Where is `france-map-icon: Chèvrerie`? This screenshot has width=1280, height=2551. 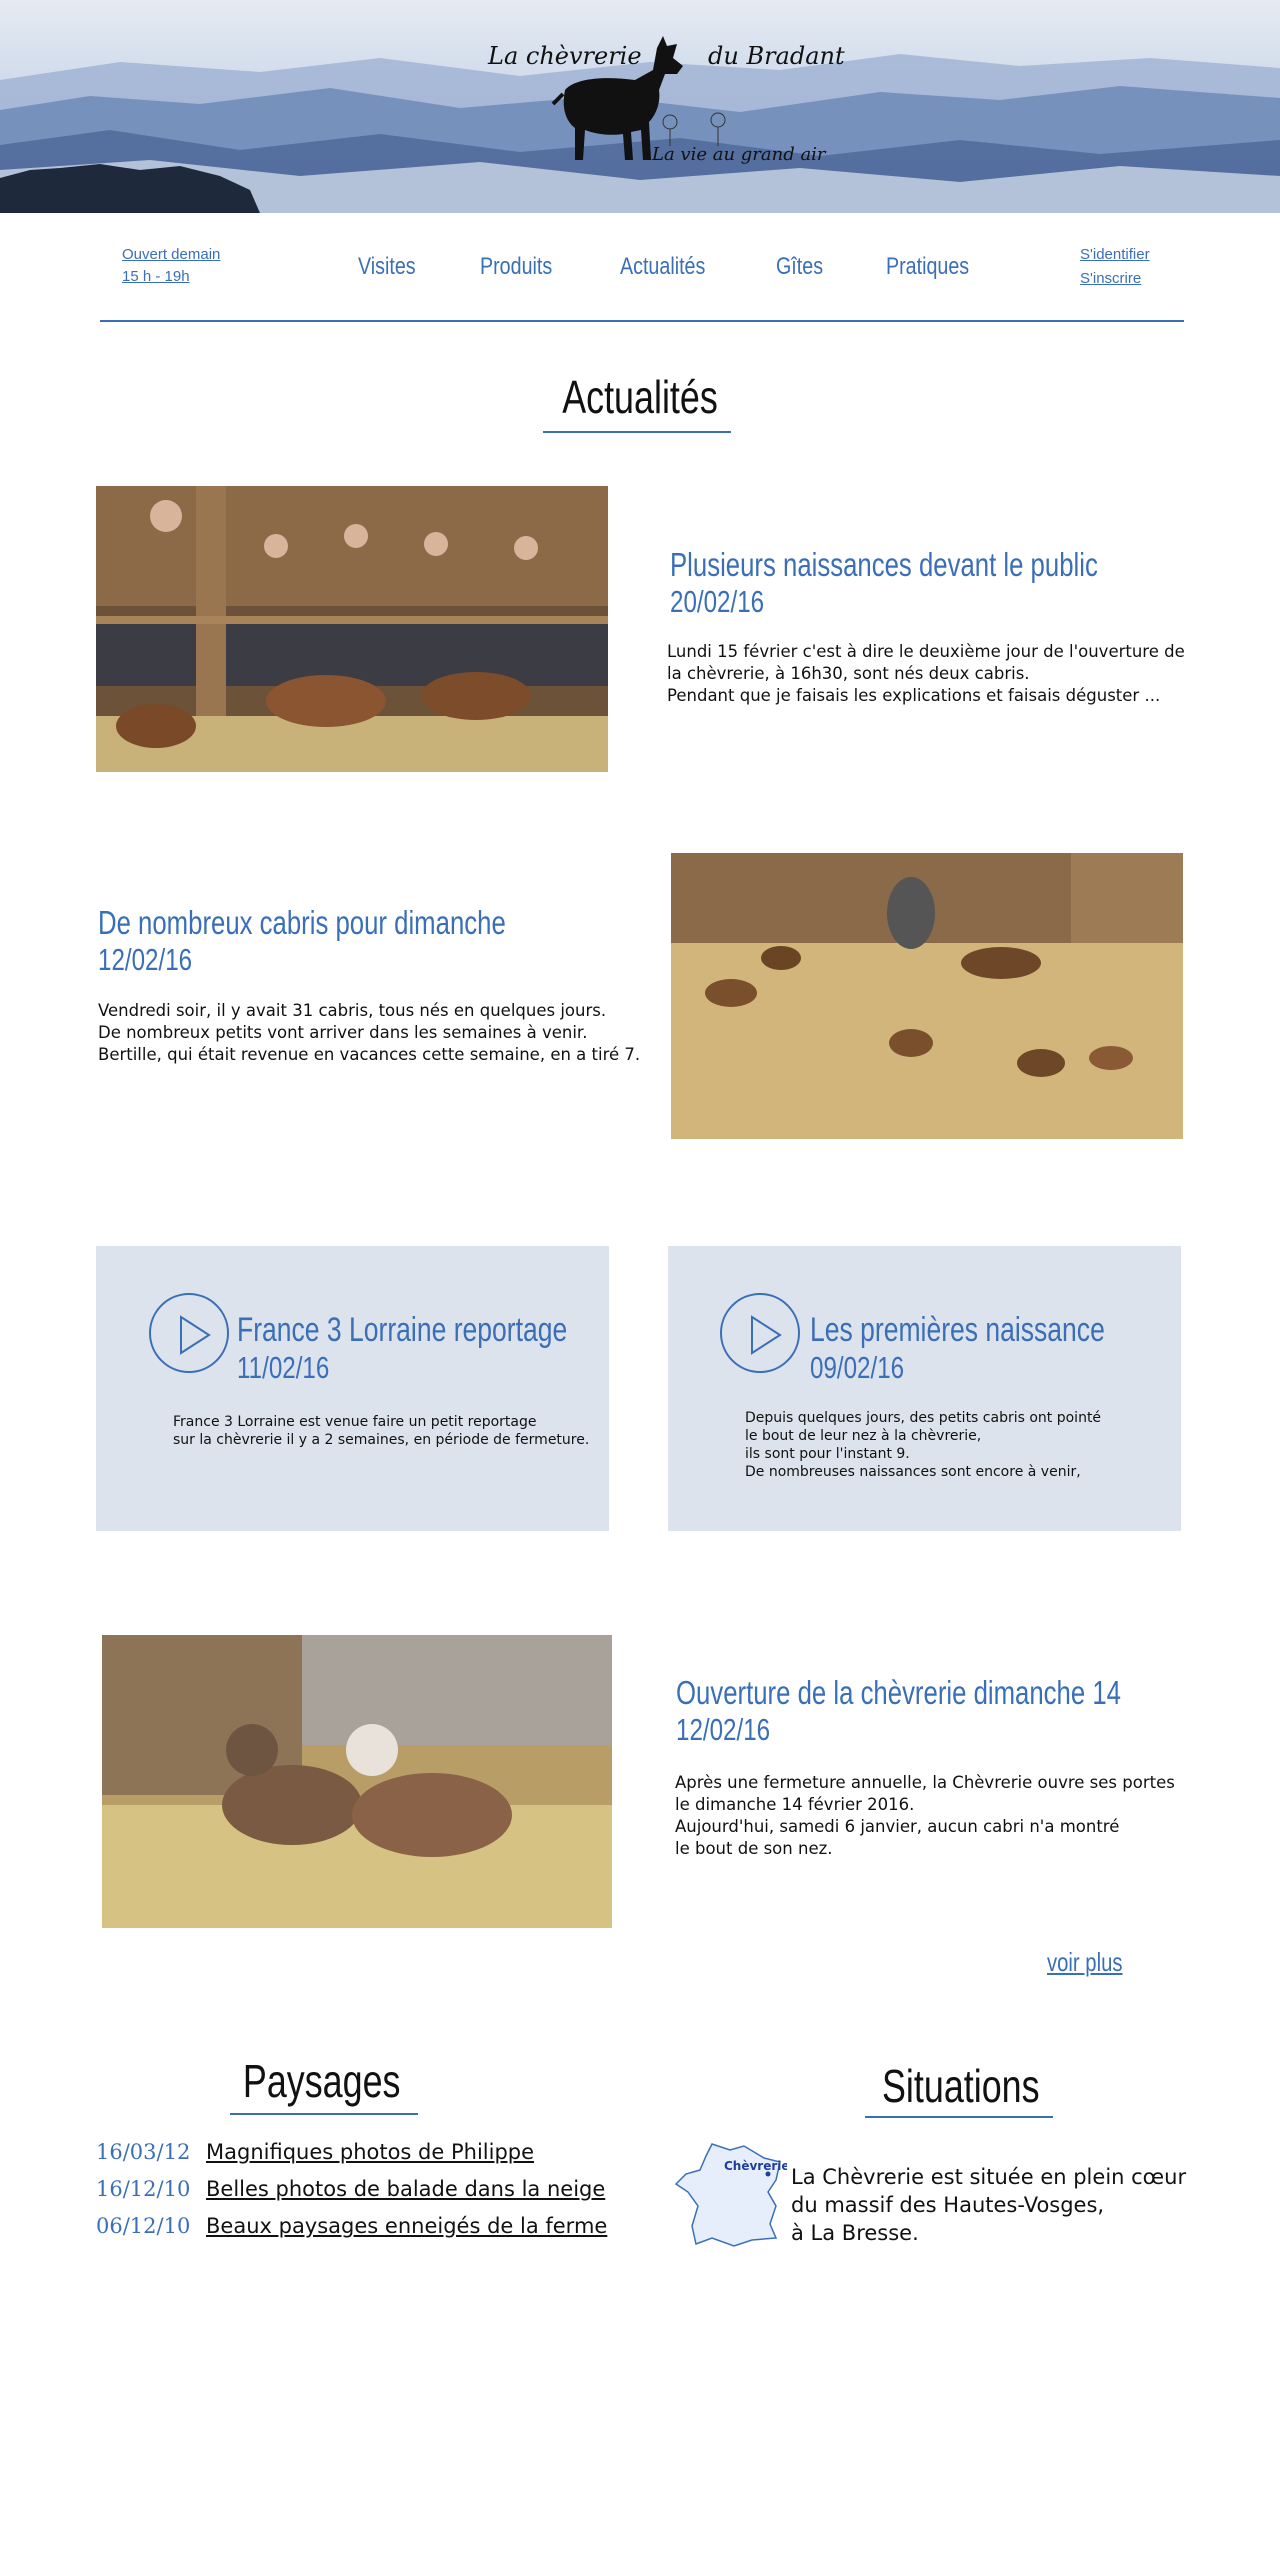
france-map-icon: Chèvrerie is located at coordinates (729, 2195).